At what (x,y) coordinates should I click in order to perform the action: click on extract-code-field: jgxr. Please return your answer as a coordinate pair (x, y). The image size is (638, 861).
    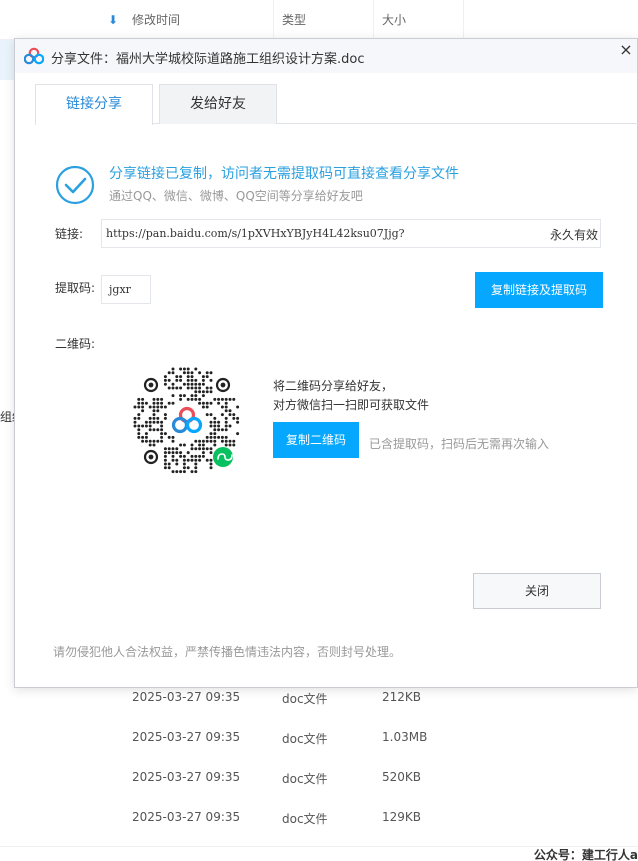
    Looking at the image, I should click on (126, 289).